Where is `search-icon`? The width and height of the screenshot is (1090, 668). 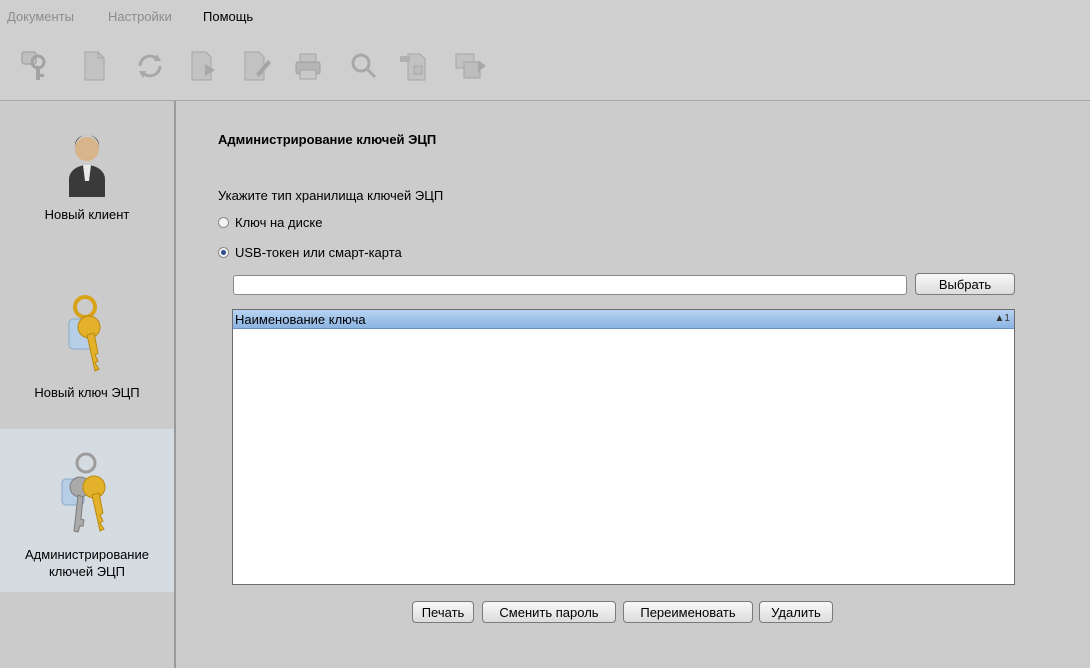 search-icon is located at coordinates (364, 66).